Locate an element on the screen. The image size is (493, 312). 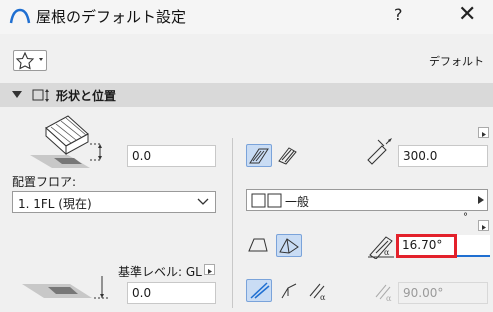
help-button: ? is located at coordinates (398, 14).